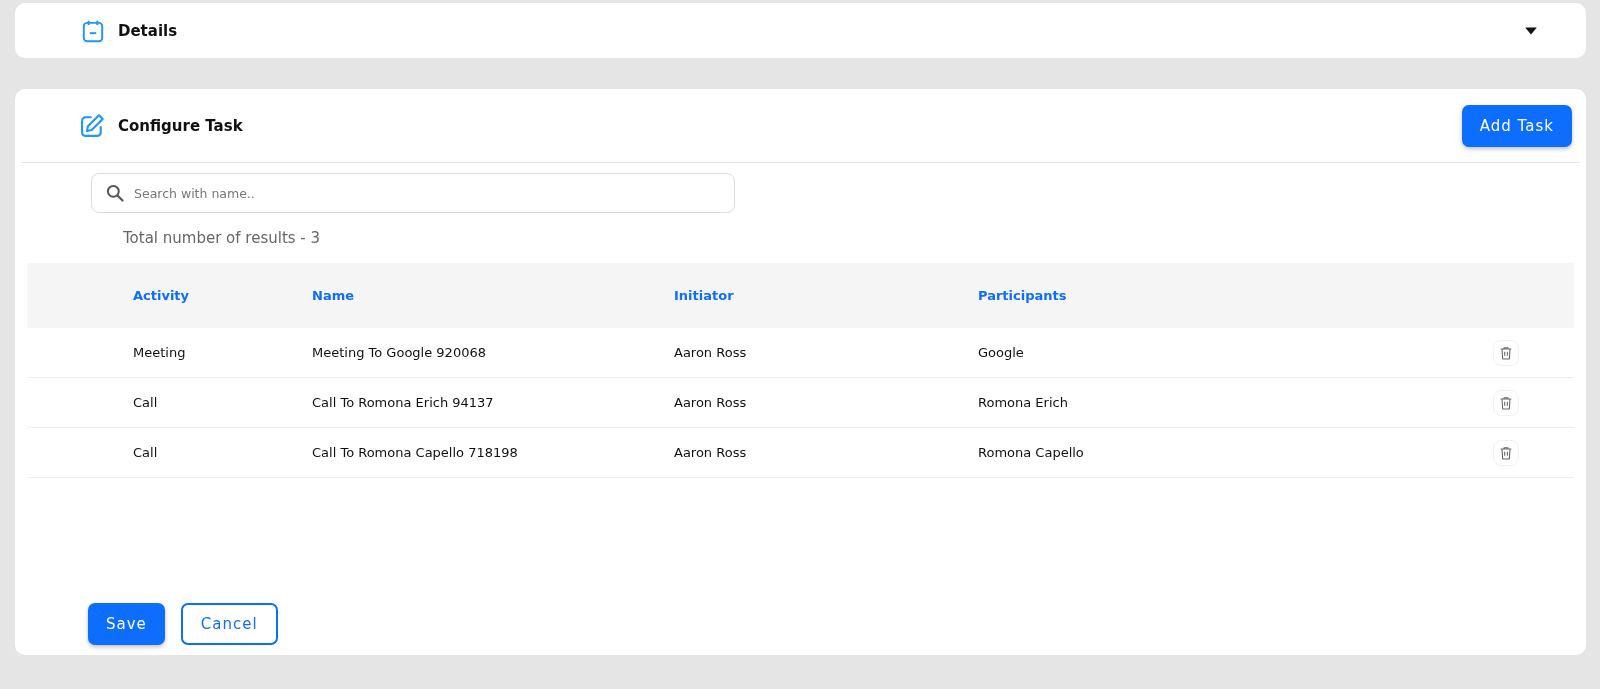 The width and height of the screenshot is (1600, 689). Describe the element at coordinates (403, 402) in the screenshot. I see `table-cell-text: Call To Romona Erich 94137` at that location.